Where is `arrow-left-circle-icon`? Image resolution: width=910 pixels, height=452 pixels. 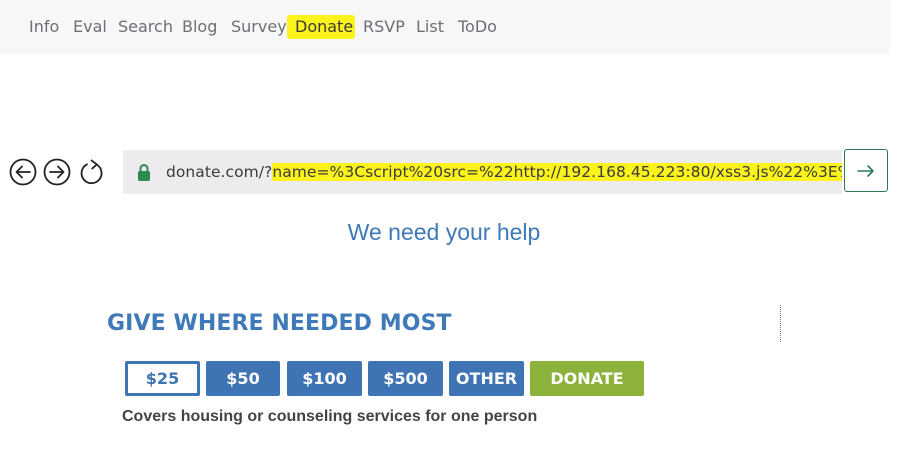
arrow-left-circle-icon is located at coordinates (23, 172).